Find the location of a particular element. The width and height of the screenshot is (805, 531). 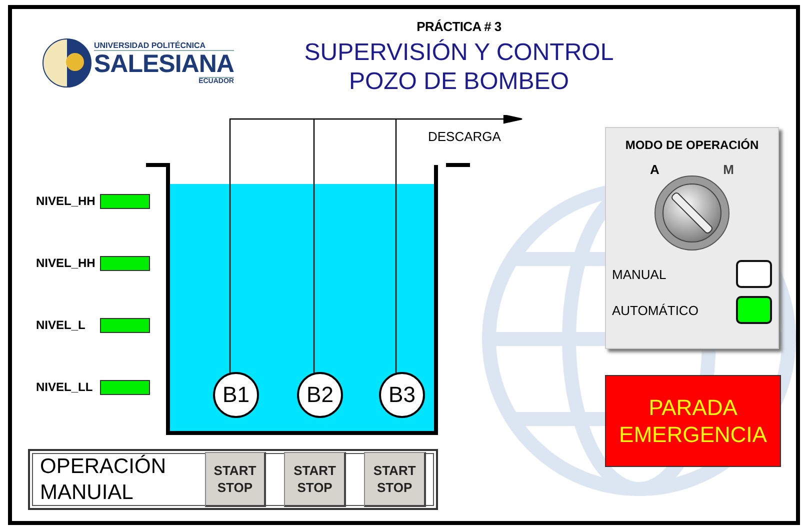

level-label: NIVEL_LL is located at coordinates (64, 387).